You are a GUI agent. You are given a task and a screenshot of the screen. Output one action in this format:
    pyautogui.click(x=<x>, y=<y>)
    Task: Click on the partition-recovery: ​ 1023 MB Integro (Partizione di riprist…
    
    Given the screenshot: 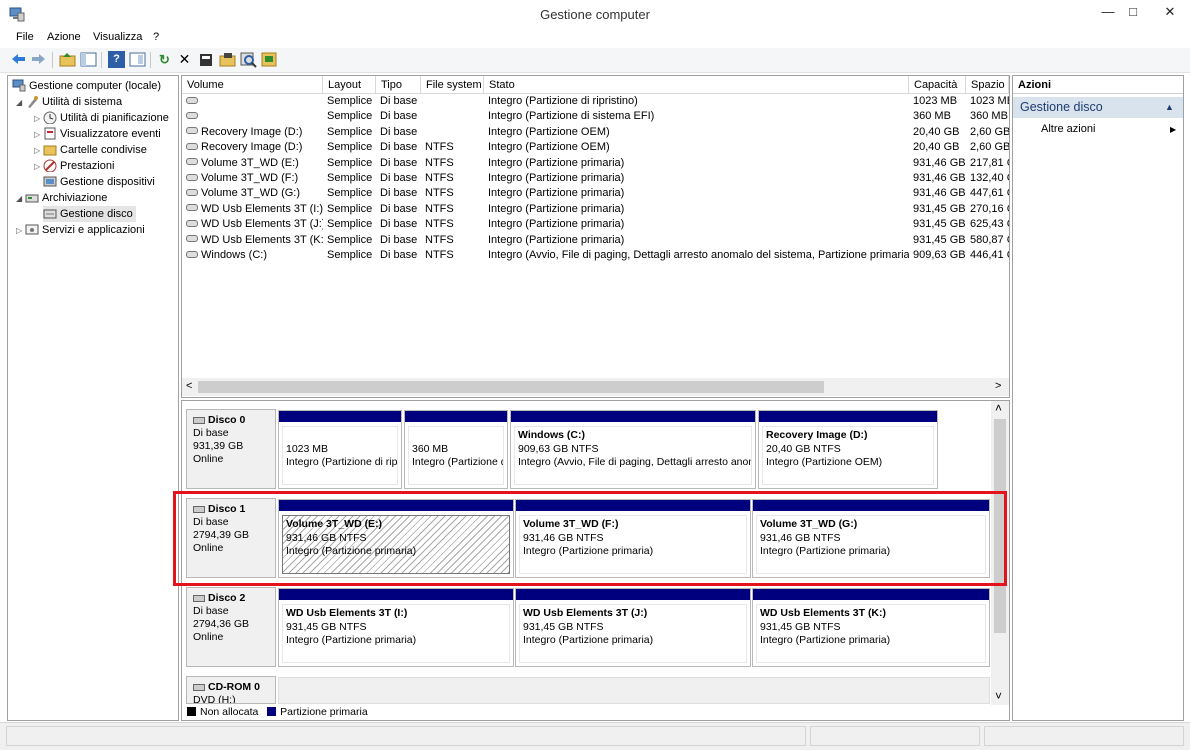 What is the action you would take?
    pyautogui.click(x=340, y=449)
    